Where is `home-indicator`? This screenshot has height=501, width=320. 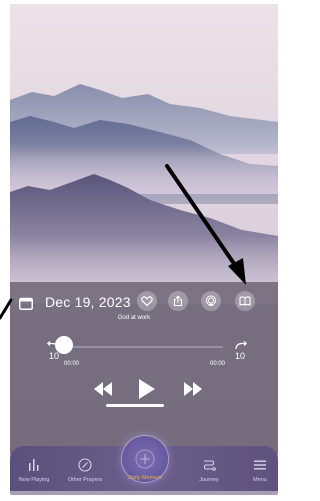
home-indicator is located at coordinates (135, 405).